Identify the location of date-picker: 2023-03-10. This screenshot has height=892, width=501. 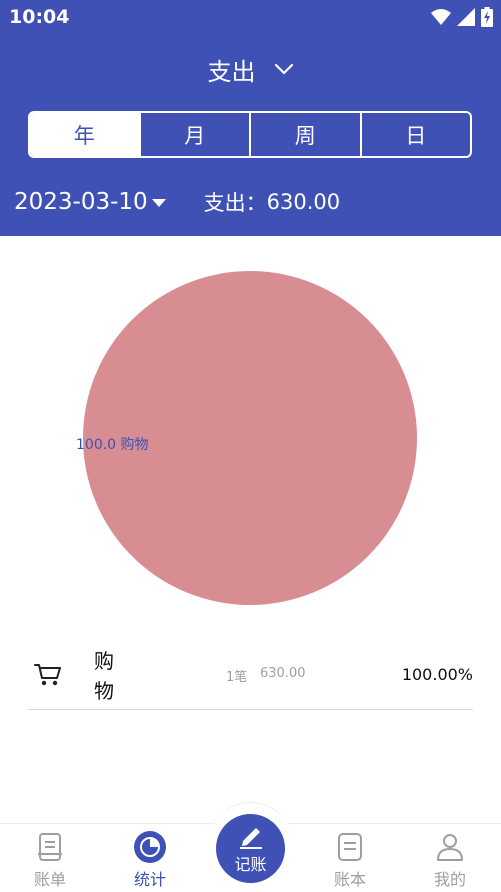
(81, 202).